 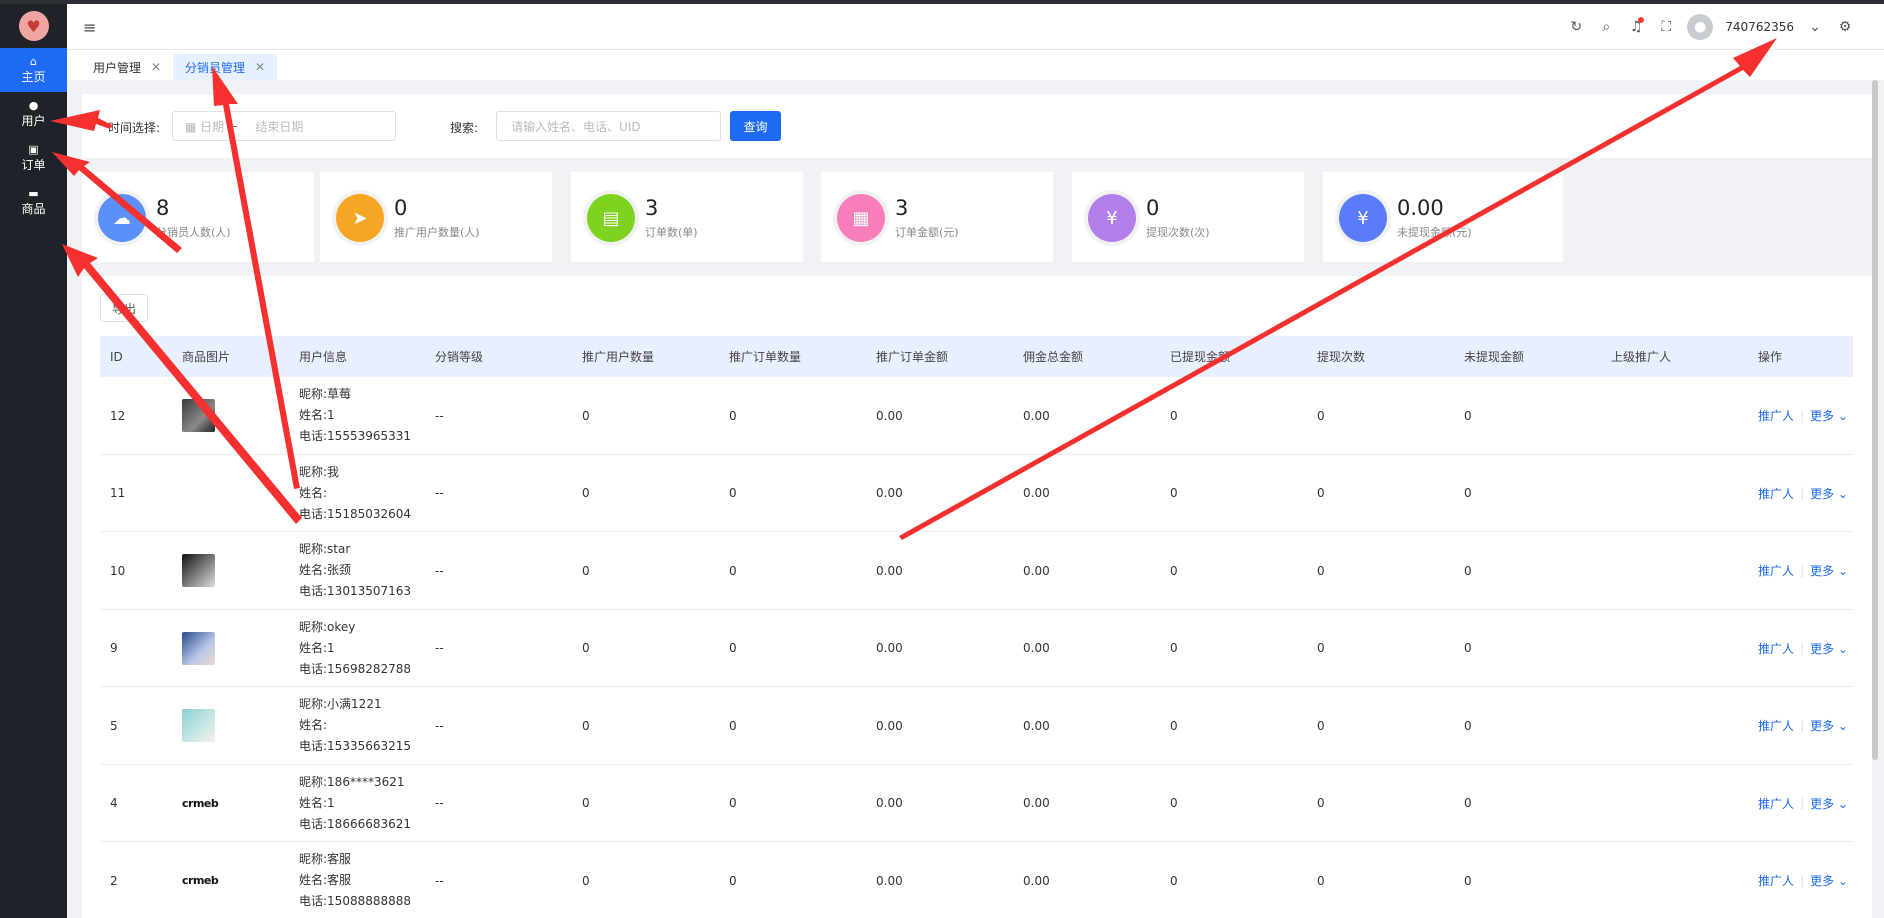 What do you see at coordinates (200, 880) in the screenshot?
I see `crmeb-logo: crmeb` at bounding box center [200, 880].